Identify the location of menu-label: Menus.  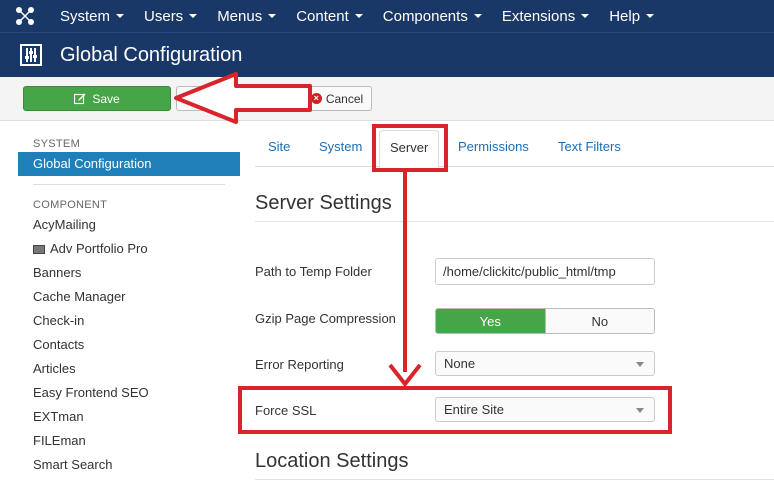
(240, 16).